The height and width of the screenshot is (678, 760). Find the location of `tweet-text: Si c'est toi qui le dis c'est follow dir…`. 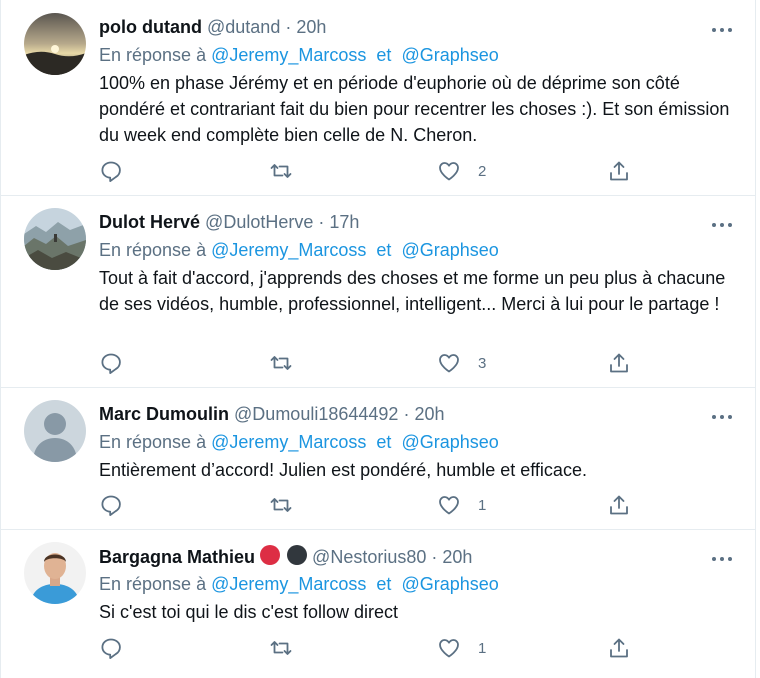

tweet-text: Si c'est toi qui le dis c'est follow dir… is located at coordinates (248, 612).